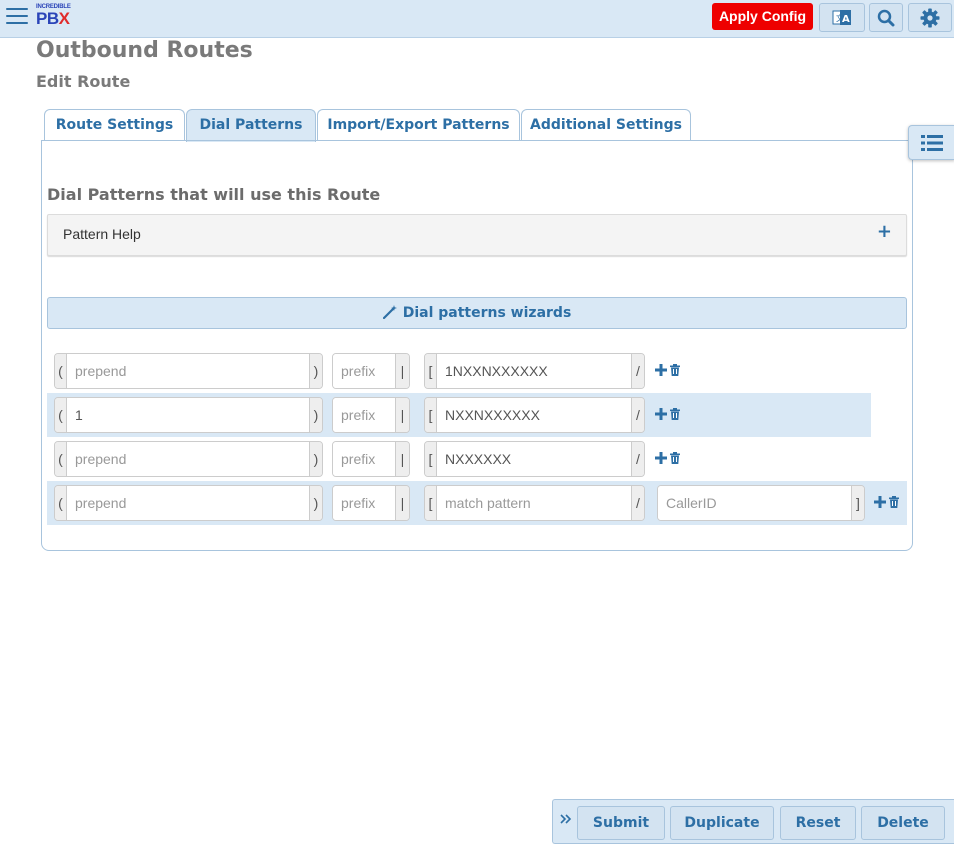  I want to click on submit-button: Submit, so click(621, 823).